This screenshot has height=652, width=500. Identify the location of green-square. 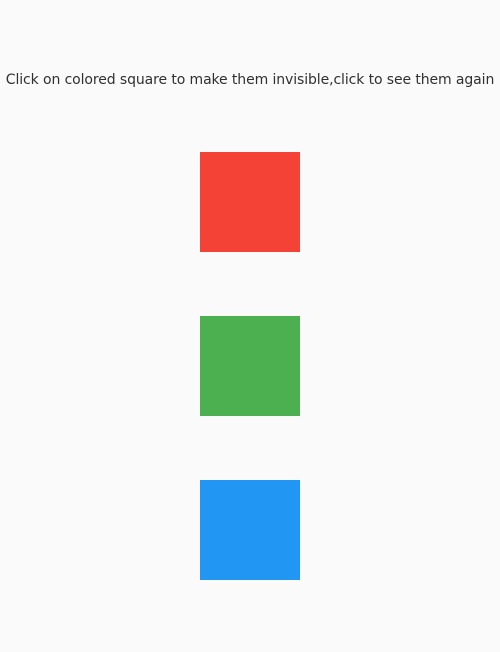
(250, 366).